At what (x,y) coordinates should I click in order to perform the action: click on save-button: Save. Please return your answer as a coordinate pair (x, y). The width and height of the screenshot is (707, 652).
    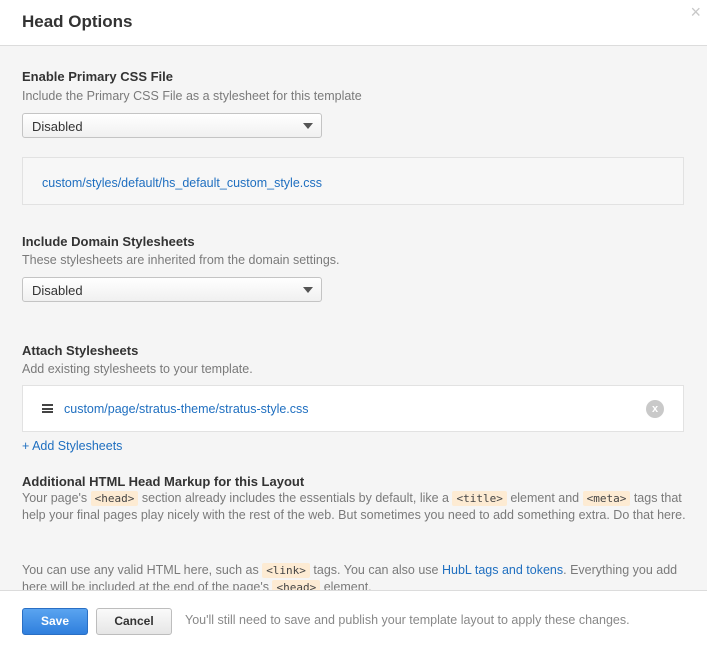
    Looking at the image, I should click on (55, 621).